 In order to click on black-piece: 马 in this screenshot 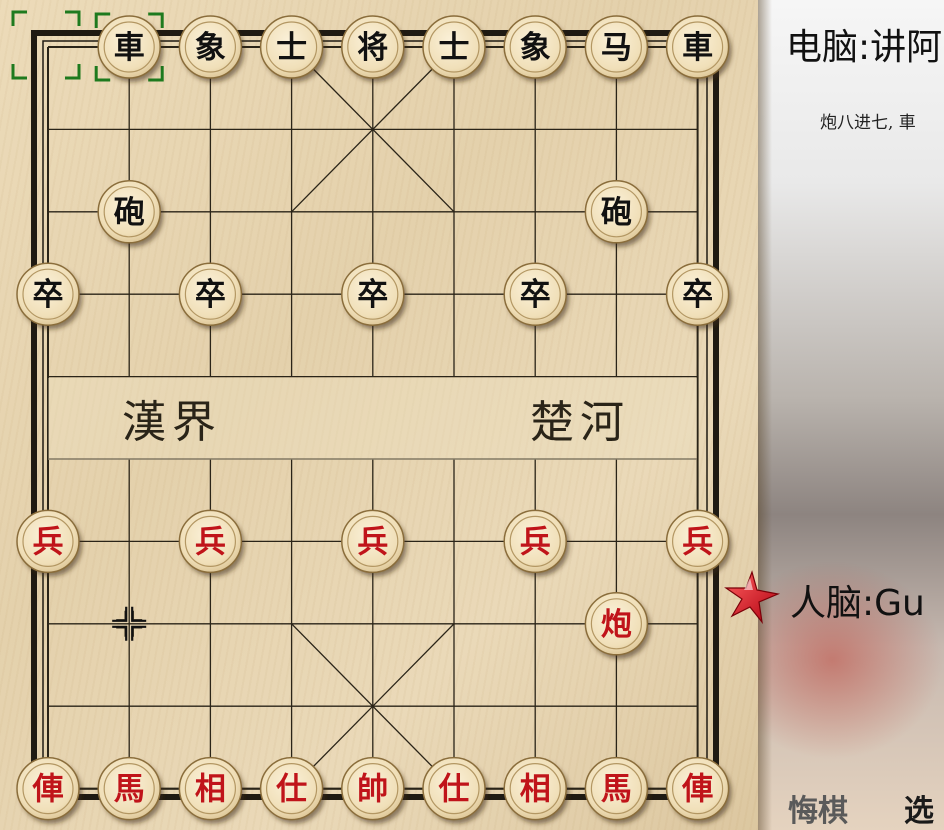, I will do `click(616, 47)`.